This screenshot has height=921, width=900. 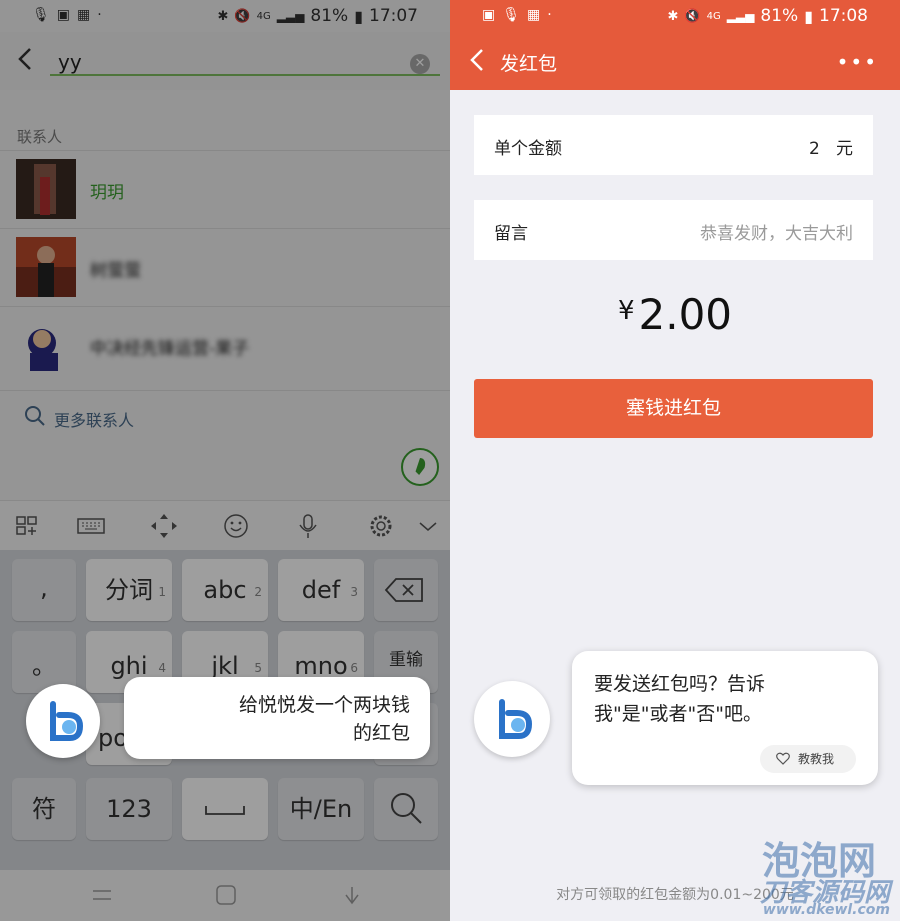 What do you see at coordinates (381, 526) in the screenshot?
I see `gear-icon` at bounding box center [381, 526].